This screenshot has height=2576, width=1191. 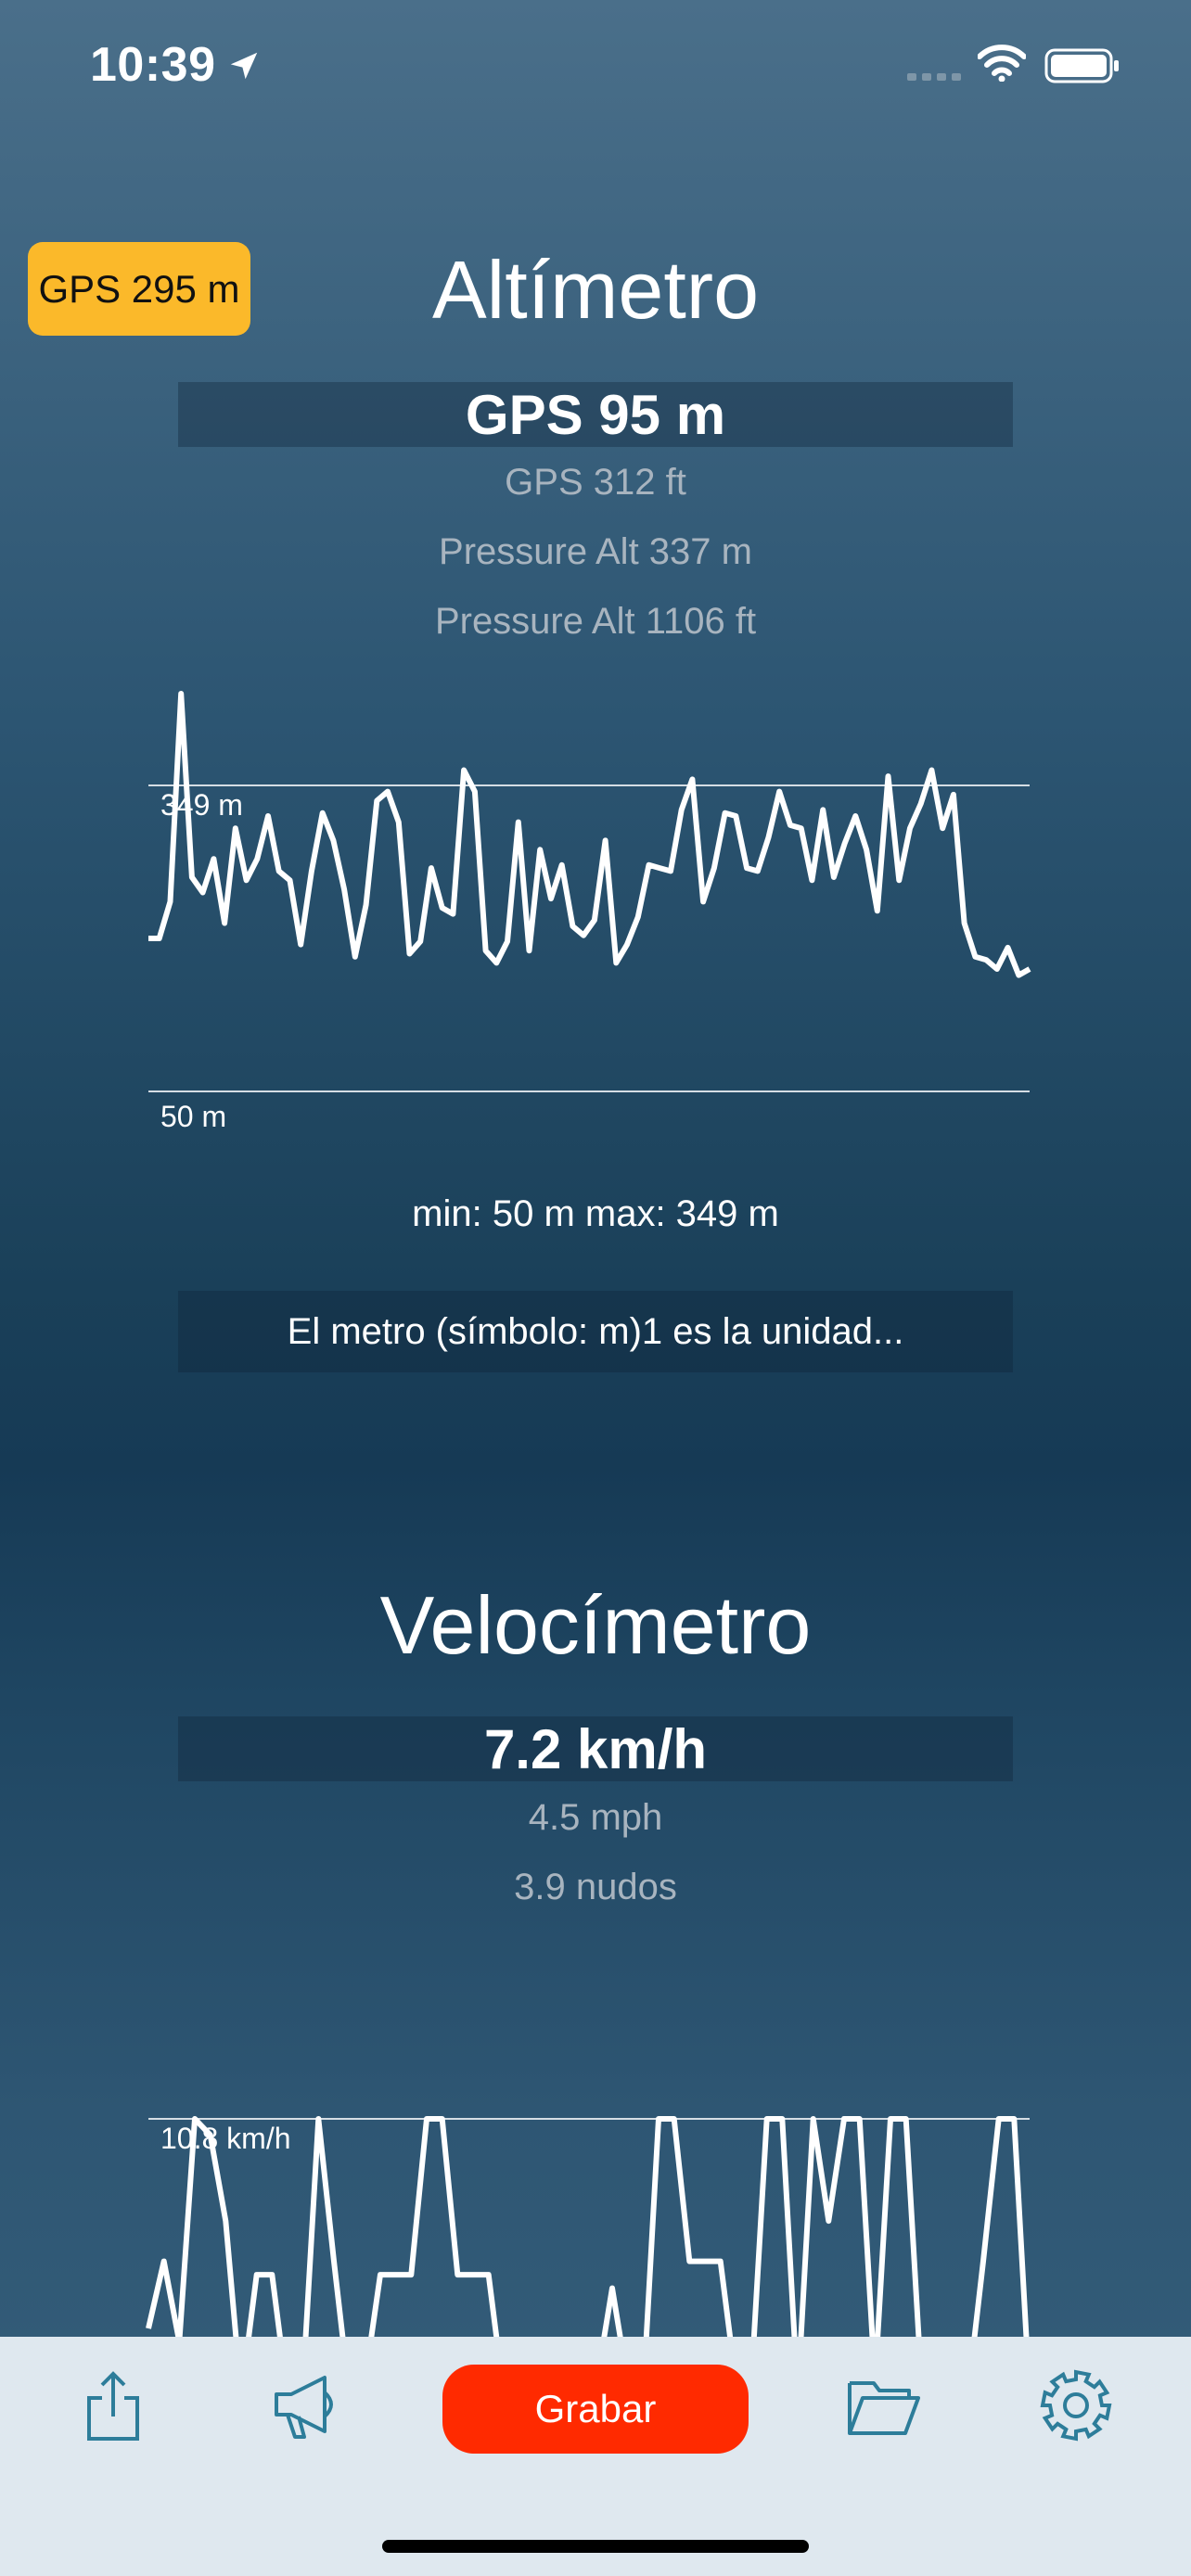 What do you see at coordinates (1002, 64) in the screenshot?
I see `wifi-icon` at bounding box center [1002, 64].